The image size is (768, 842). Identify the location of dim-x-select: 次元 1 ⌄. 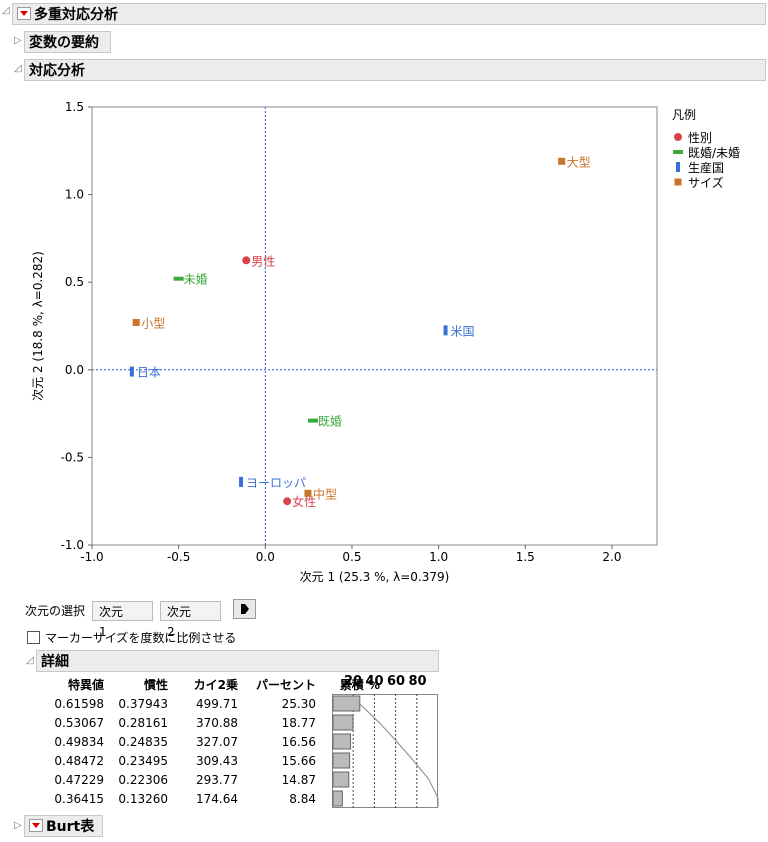
(122, 620).